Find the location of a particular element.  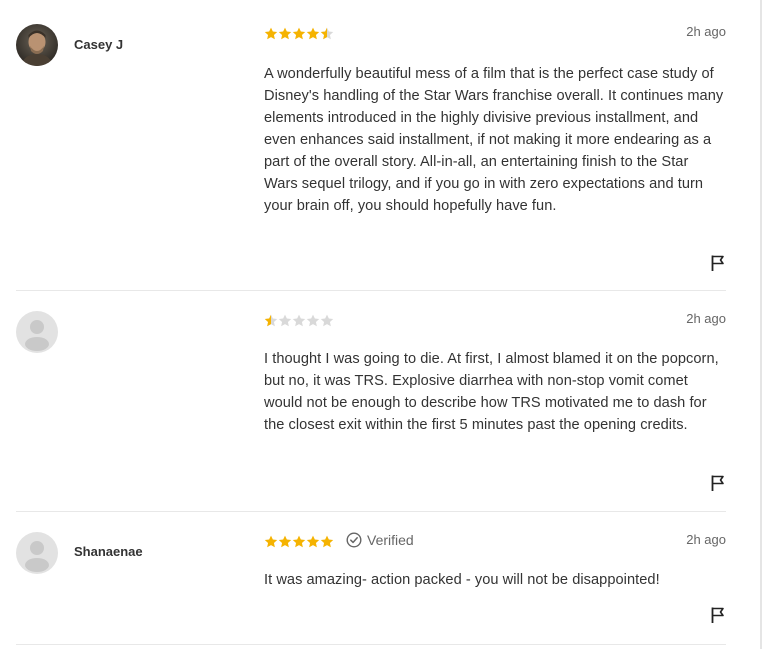

author-name: Shanaenae is located at coordinates (108, 551).